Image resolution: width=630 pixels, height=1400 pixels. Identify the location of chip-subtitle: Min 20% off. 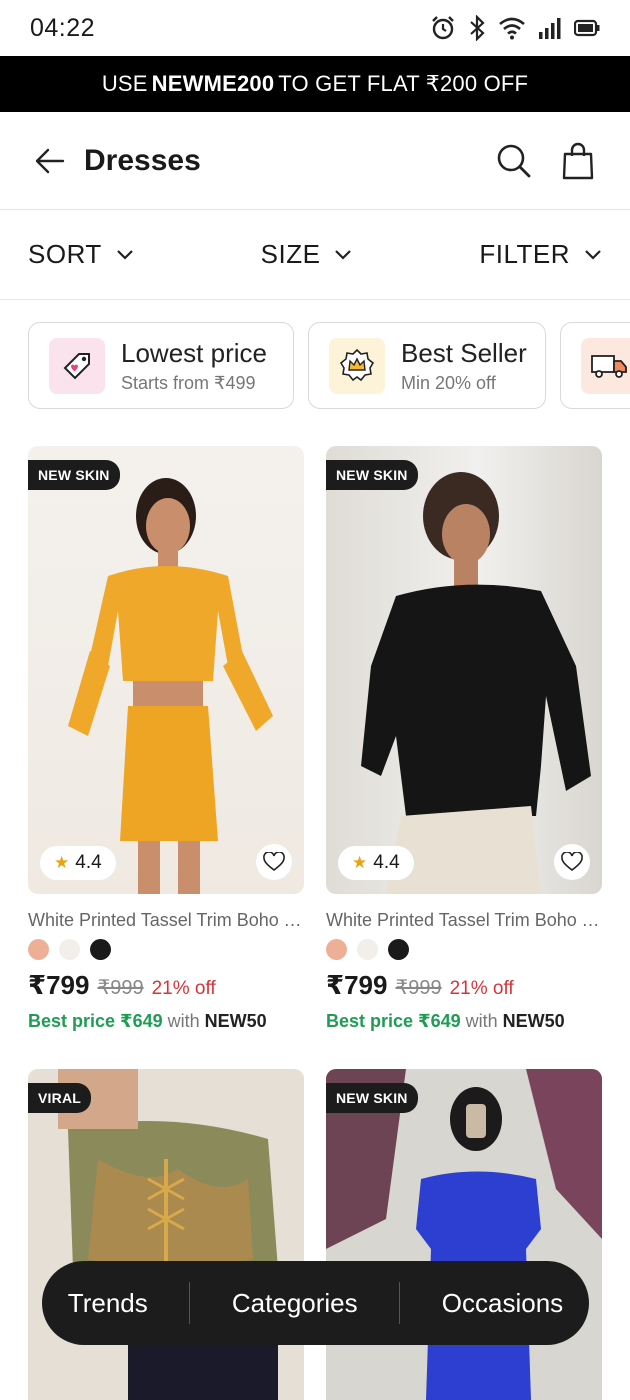
(448, 382).